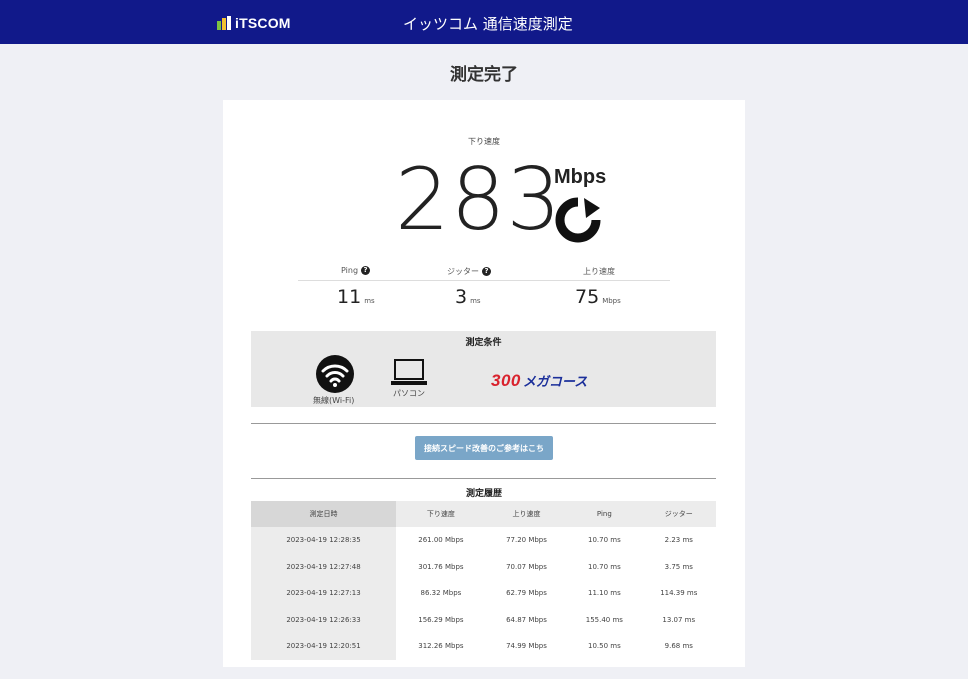  I want to click on logo: iTSCOM, so click(253, 23).